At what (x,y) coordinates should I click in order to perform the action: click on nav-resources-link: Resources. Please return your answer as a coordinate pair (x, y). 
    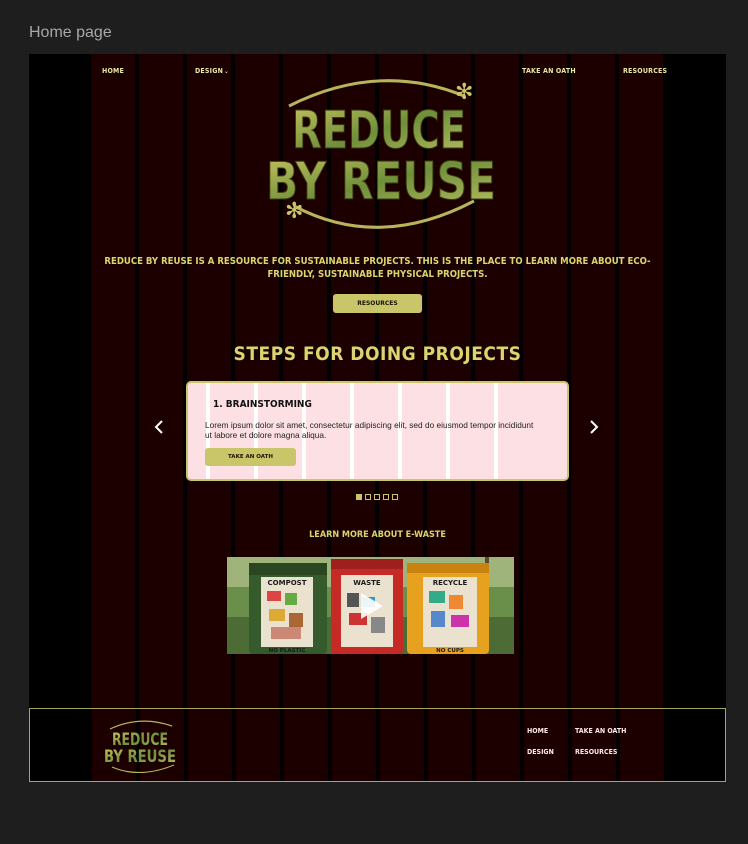
    Looking at the image, I should click on (645, 71).